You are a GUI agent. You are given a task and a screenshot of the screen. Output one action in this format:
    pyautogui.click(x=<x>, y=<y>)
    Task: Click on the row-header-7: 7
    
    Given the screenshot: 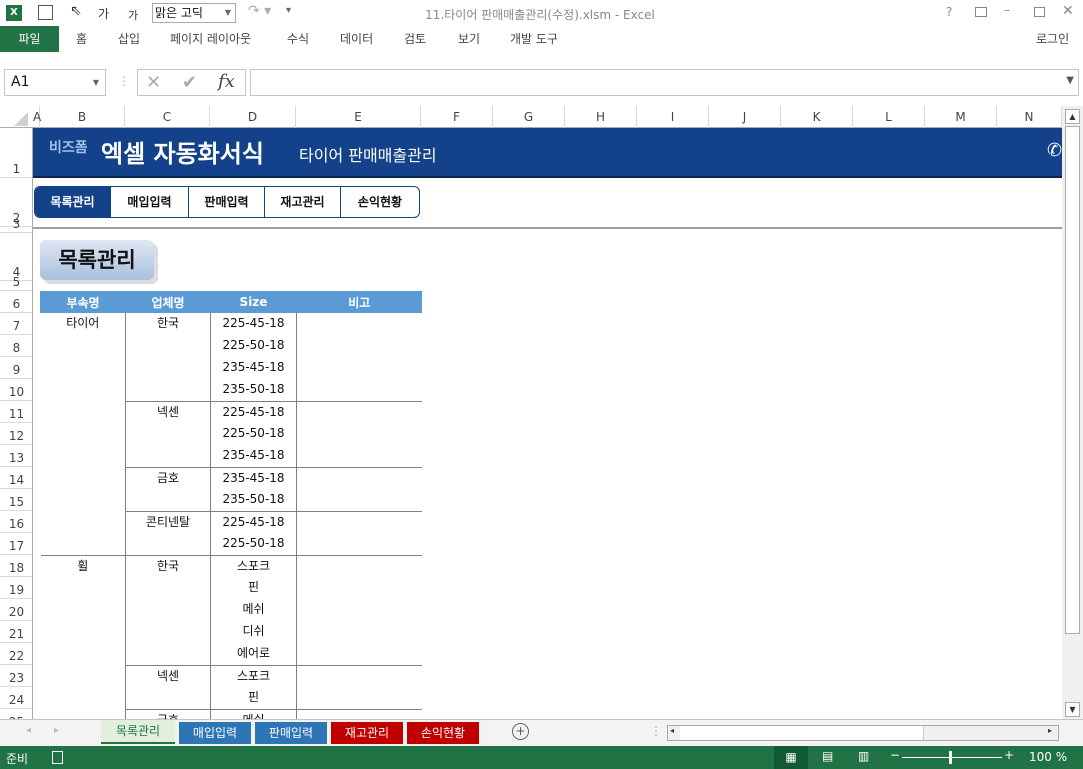 What is the action you would take?
    pyautogui.click(x=16, y=324)
    